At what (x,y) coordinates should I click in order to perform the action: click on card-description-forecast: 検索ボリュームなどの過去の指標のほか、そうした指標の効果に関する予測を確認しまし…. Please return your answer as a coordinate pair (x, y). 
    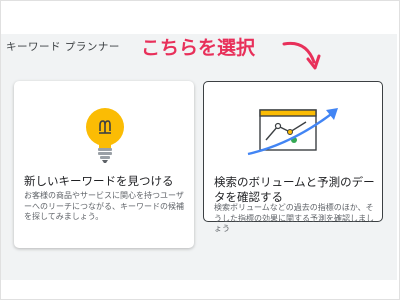
    Looking at the image, I should click on (294, 218).